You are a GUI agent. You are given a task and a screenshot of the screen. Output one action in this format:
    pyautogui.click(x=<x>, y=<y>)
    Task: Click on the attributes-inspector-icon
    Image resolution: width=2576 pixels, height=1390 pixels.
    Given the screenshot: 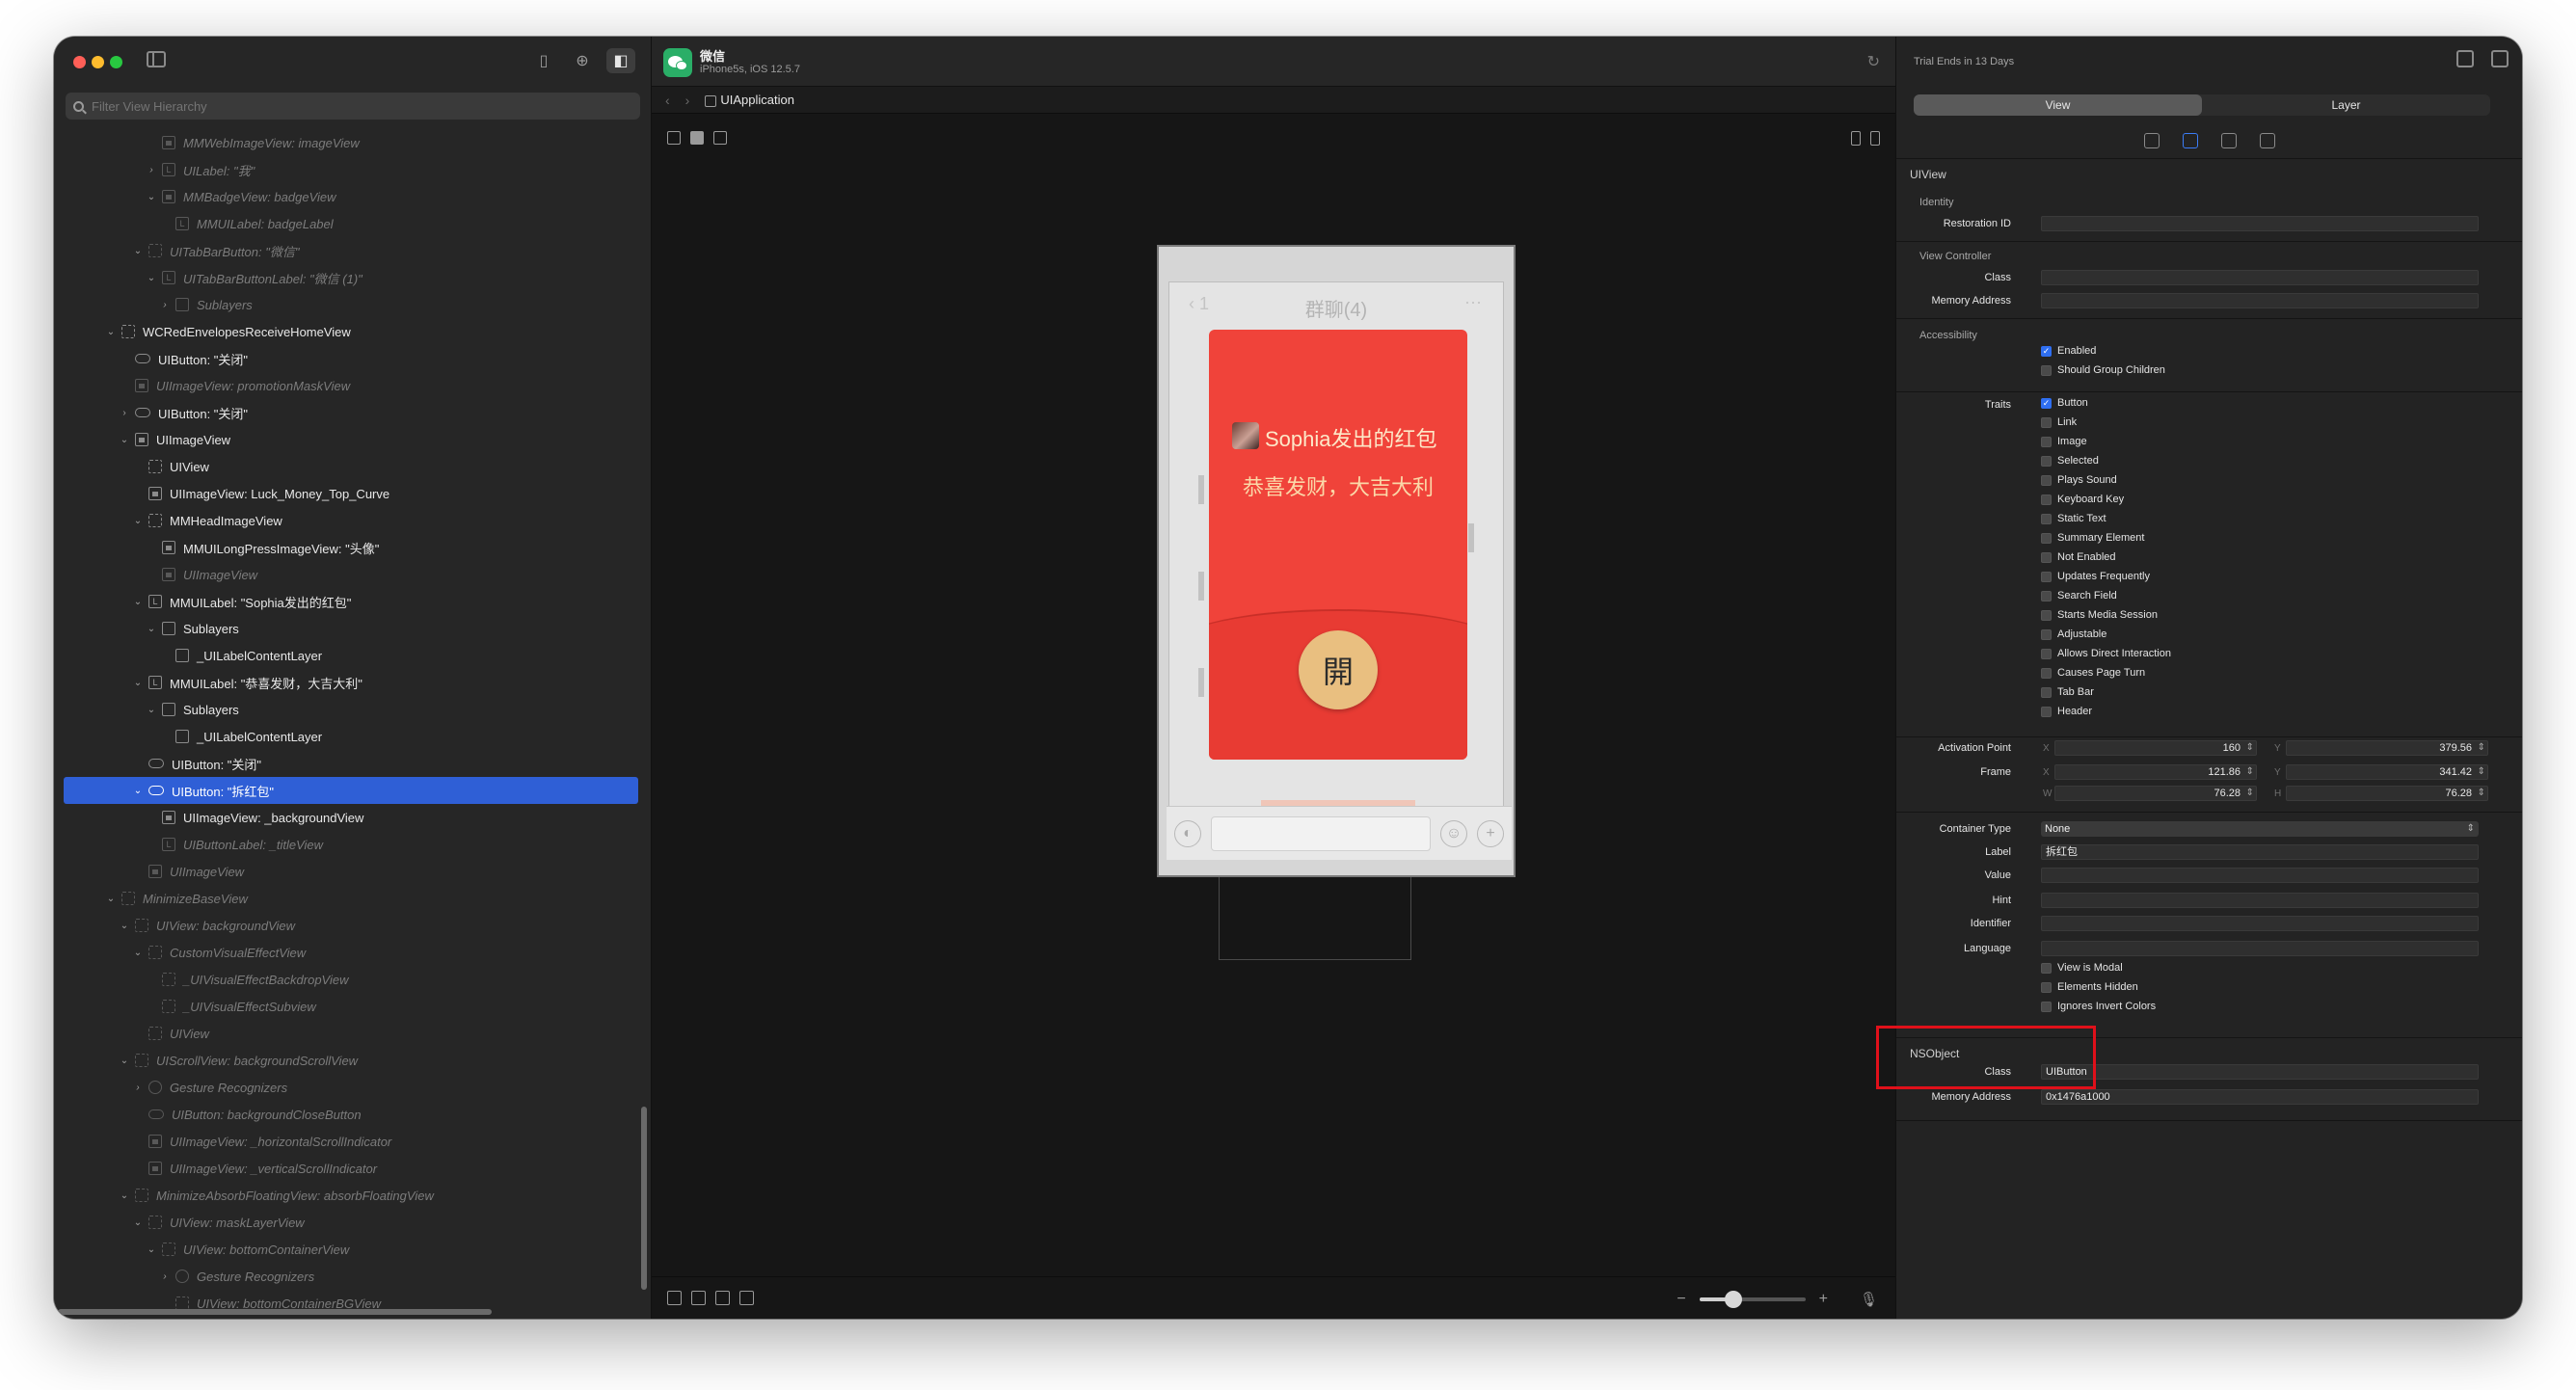 What is the action you would take?
    pyautogui.click(x=2190, y=140)
    